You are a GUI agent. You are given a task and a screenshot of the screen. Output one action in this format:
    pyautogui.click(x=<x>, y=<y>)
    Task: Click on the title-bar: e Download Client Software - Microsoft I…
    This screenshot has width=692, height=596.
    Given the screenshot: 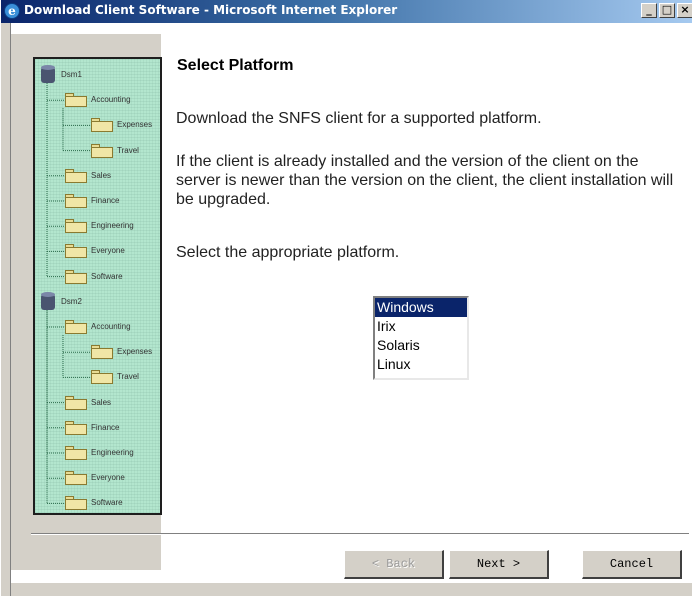 What is the action you would take?
    pyautogui.click(x=346, y=11)
    